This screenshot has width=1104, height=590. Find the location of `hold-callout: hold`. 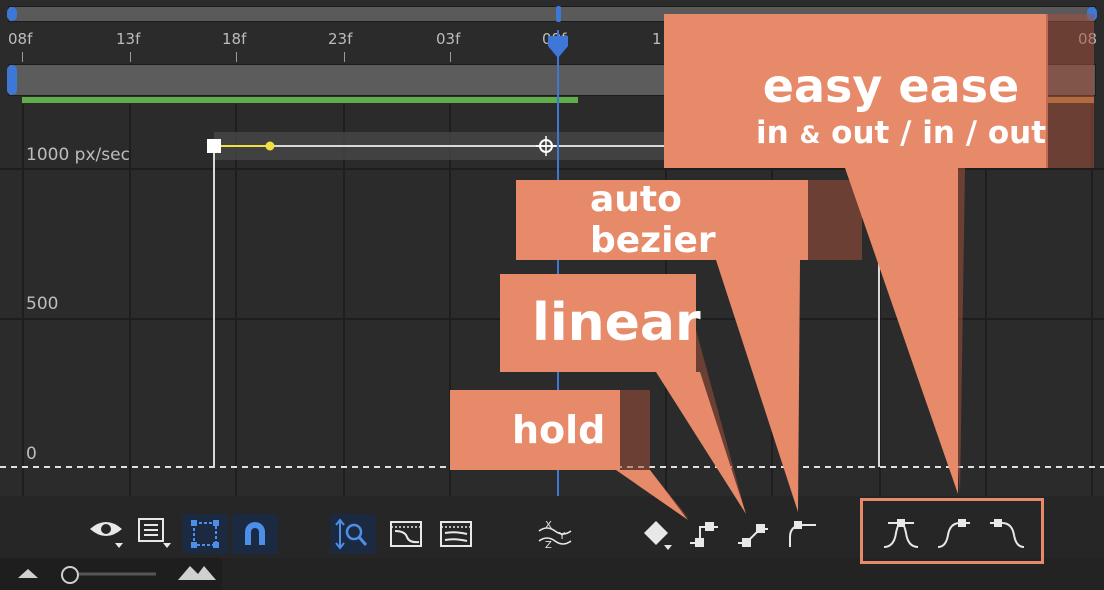

hold-callout: hold is located at coordinates (535, 430).